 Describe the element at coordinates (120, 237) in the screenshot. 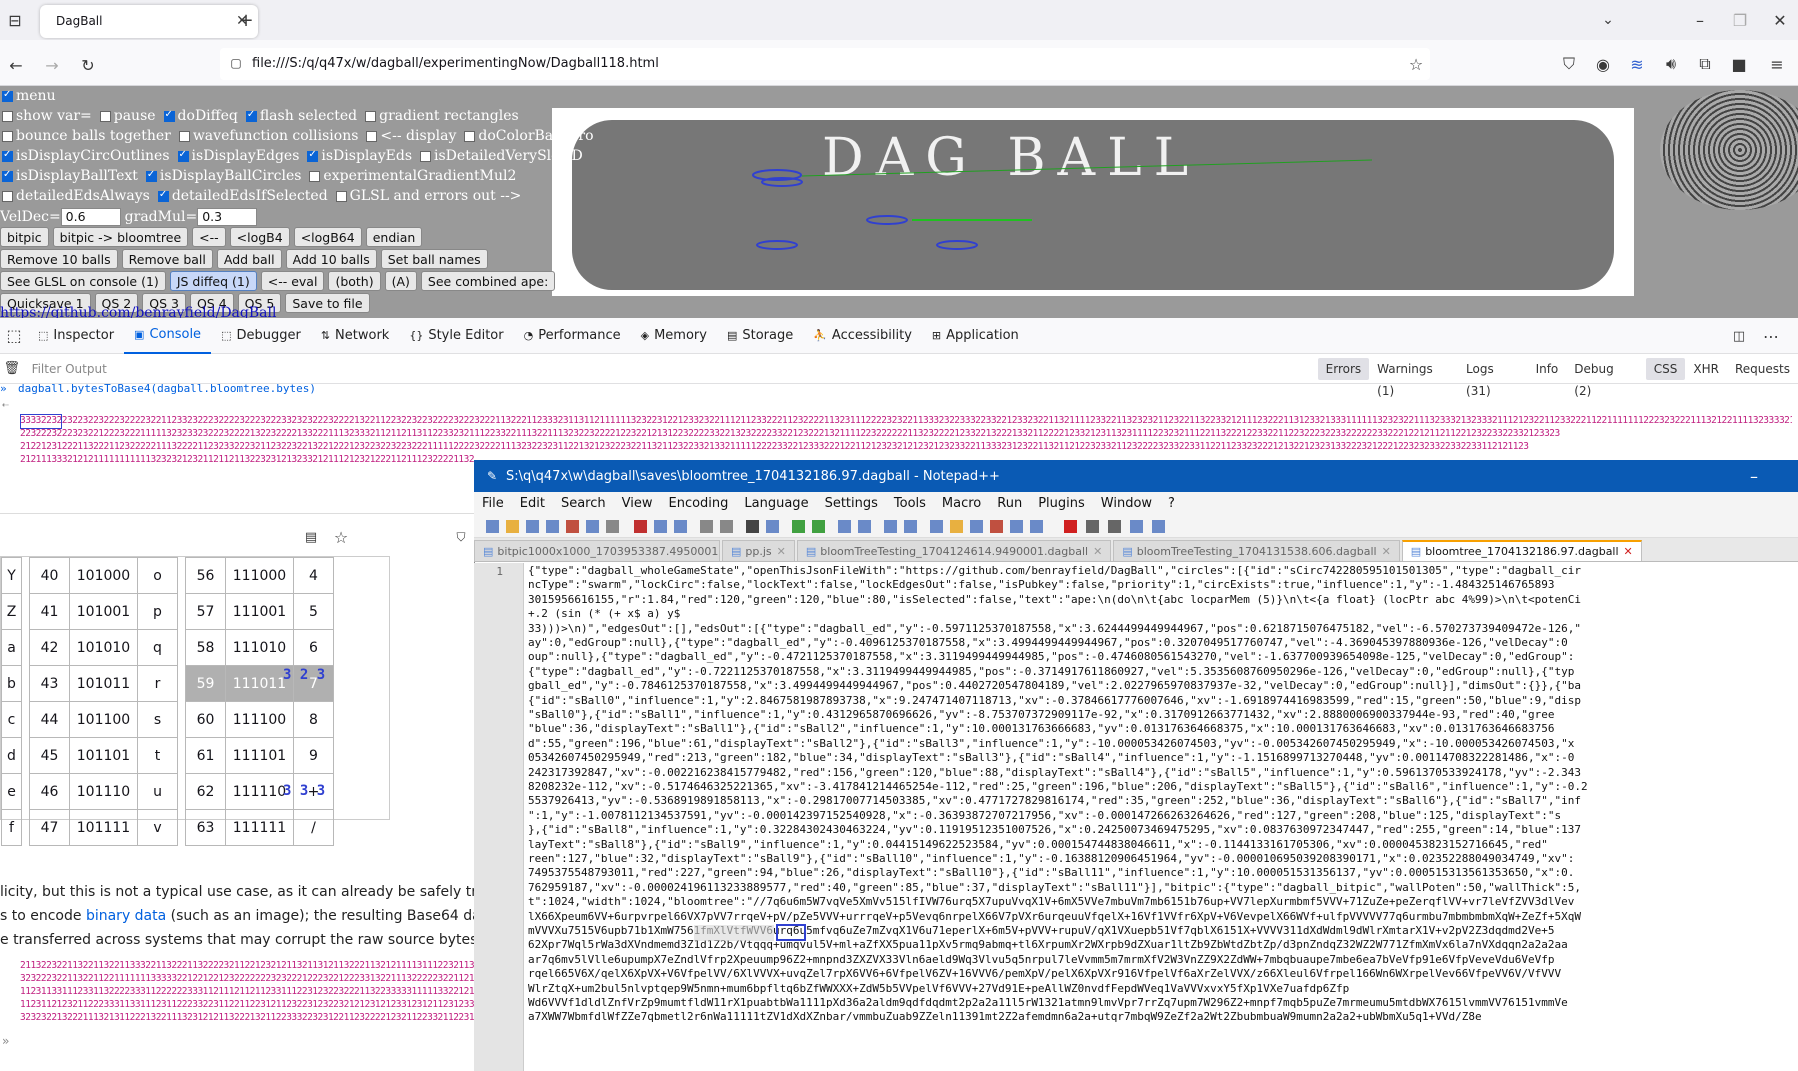

I see `button-bitpic-bloomtree: bitpic -> bloomtree` at that location.